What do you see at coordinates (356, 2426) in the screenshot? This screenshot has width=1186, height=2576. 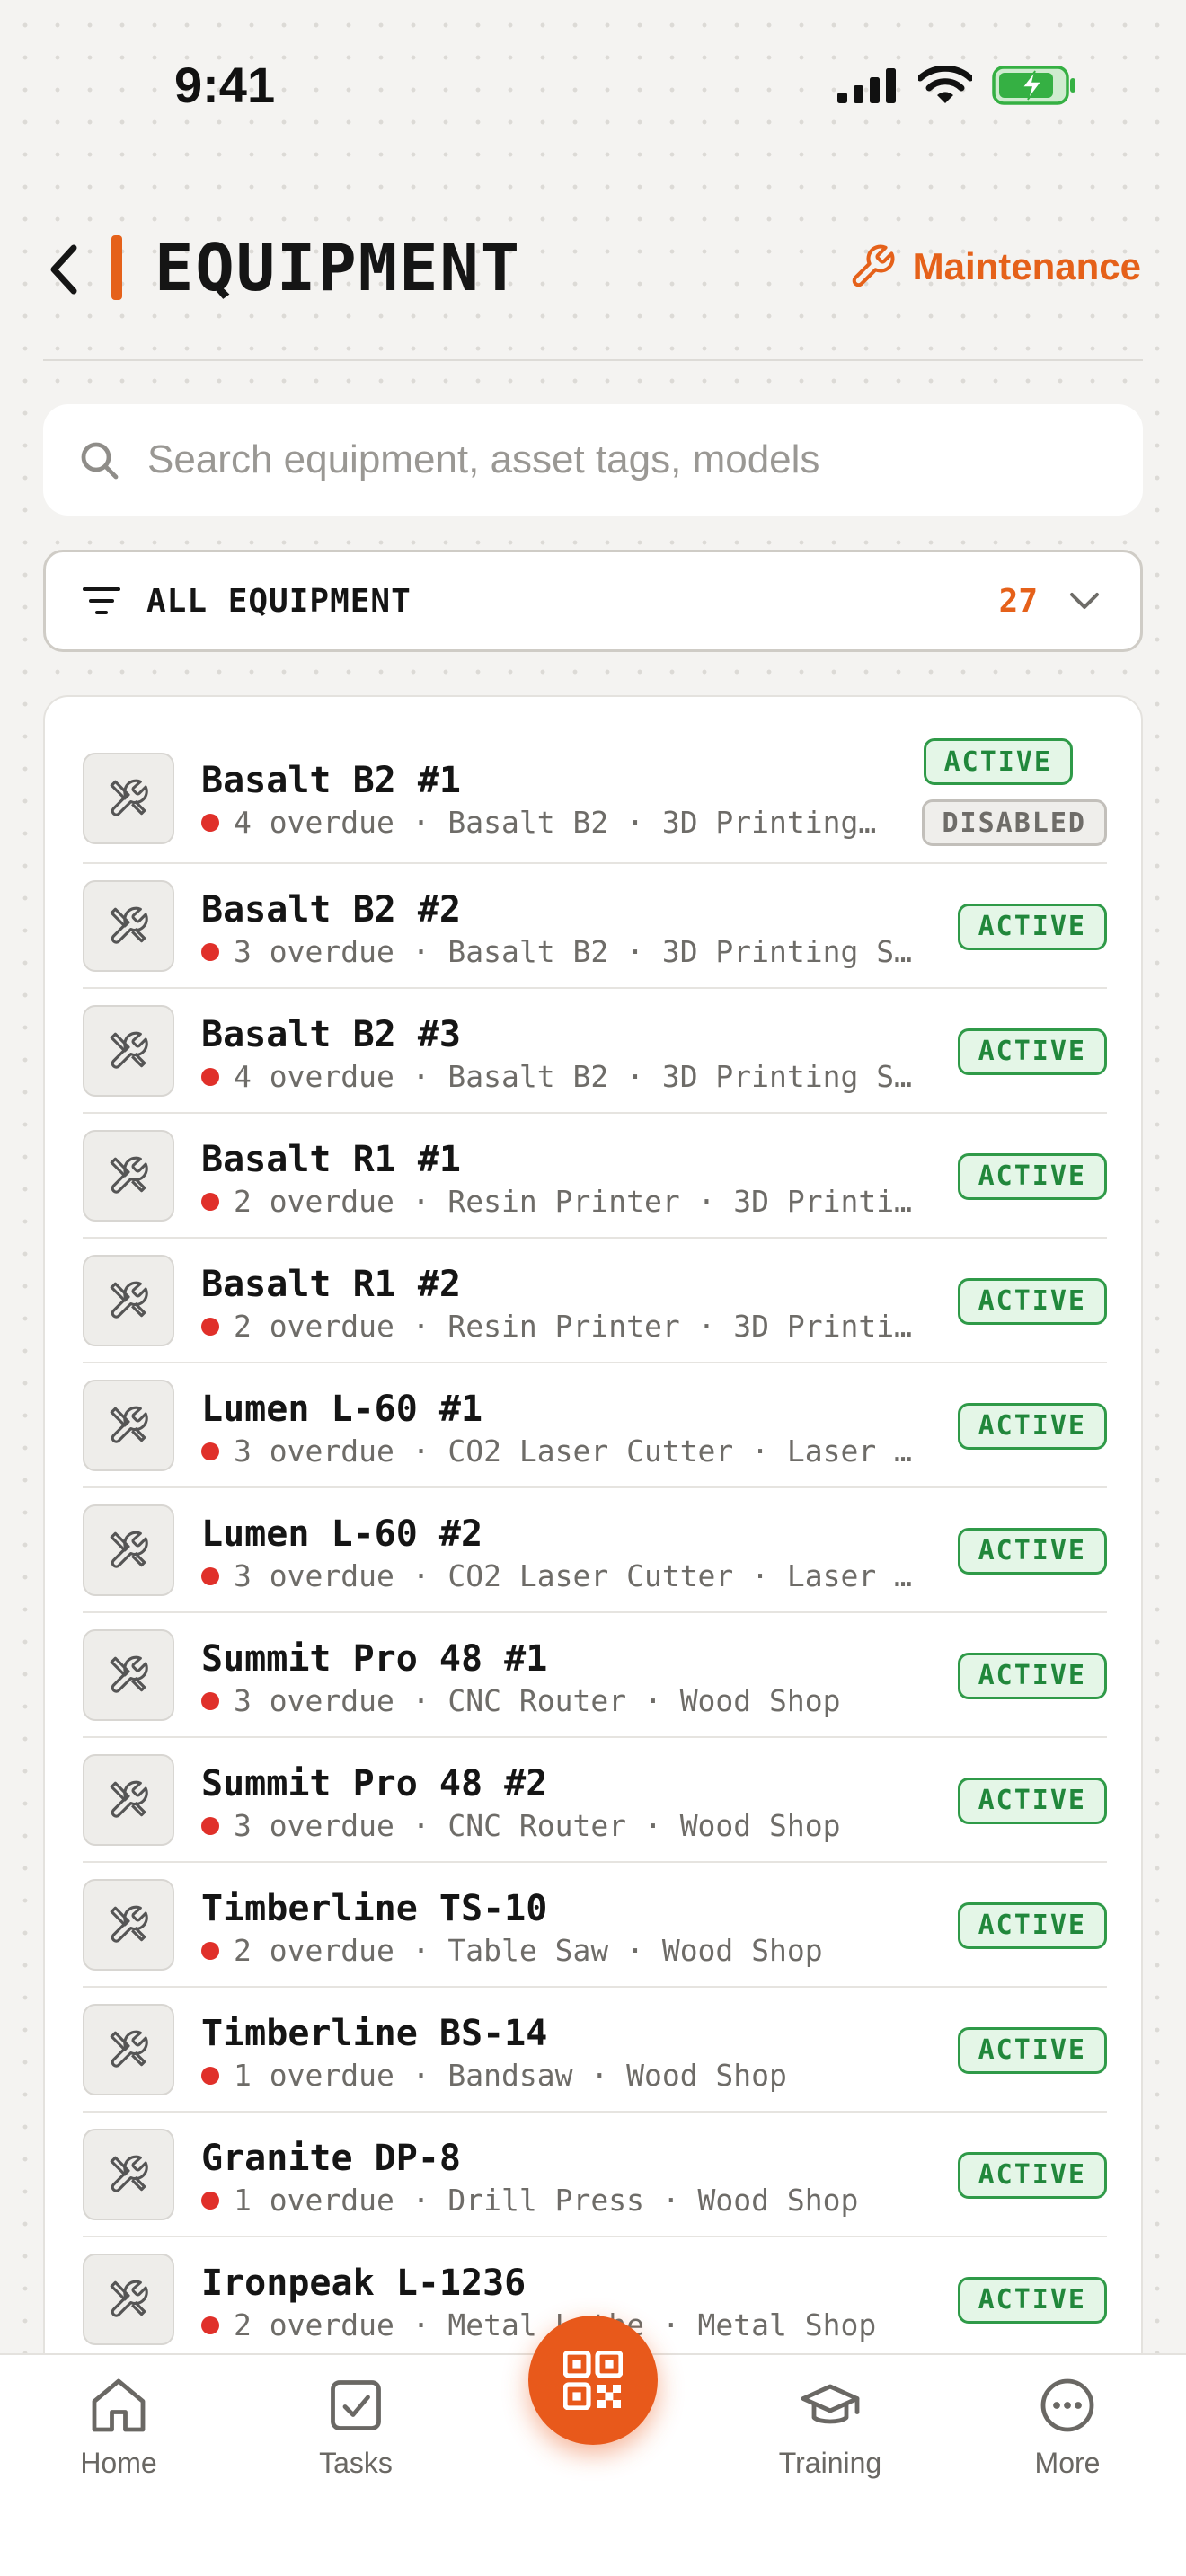 I see `tab-tasks: Tasks` at bounding box center [356, 2426].